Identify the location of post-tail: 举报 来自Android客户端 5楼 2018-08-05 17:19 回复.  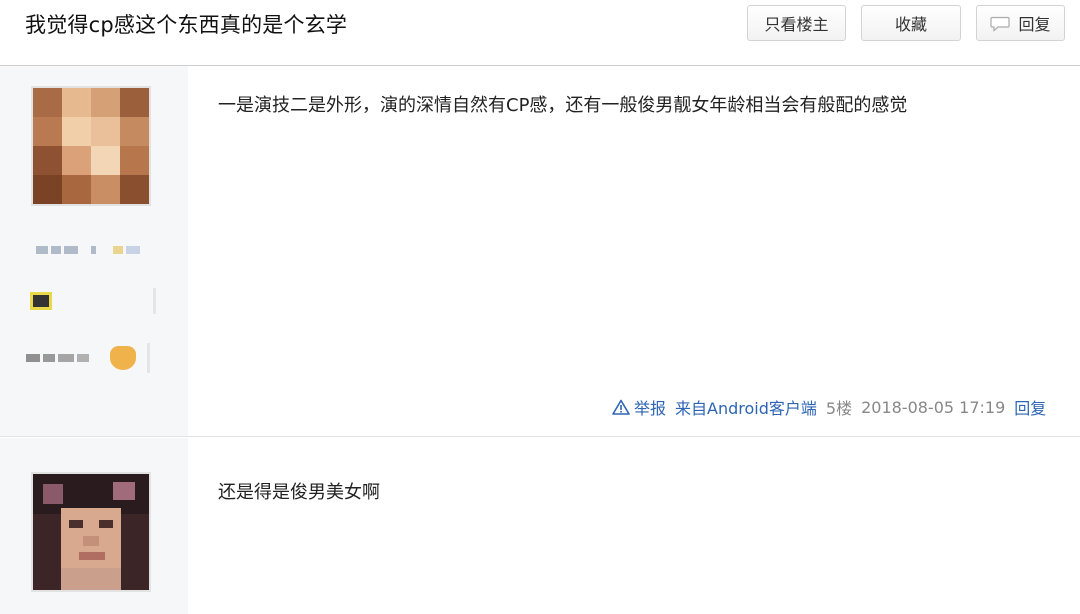
(829, 407).